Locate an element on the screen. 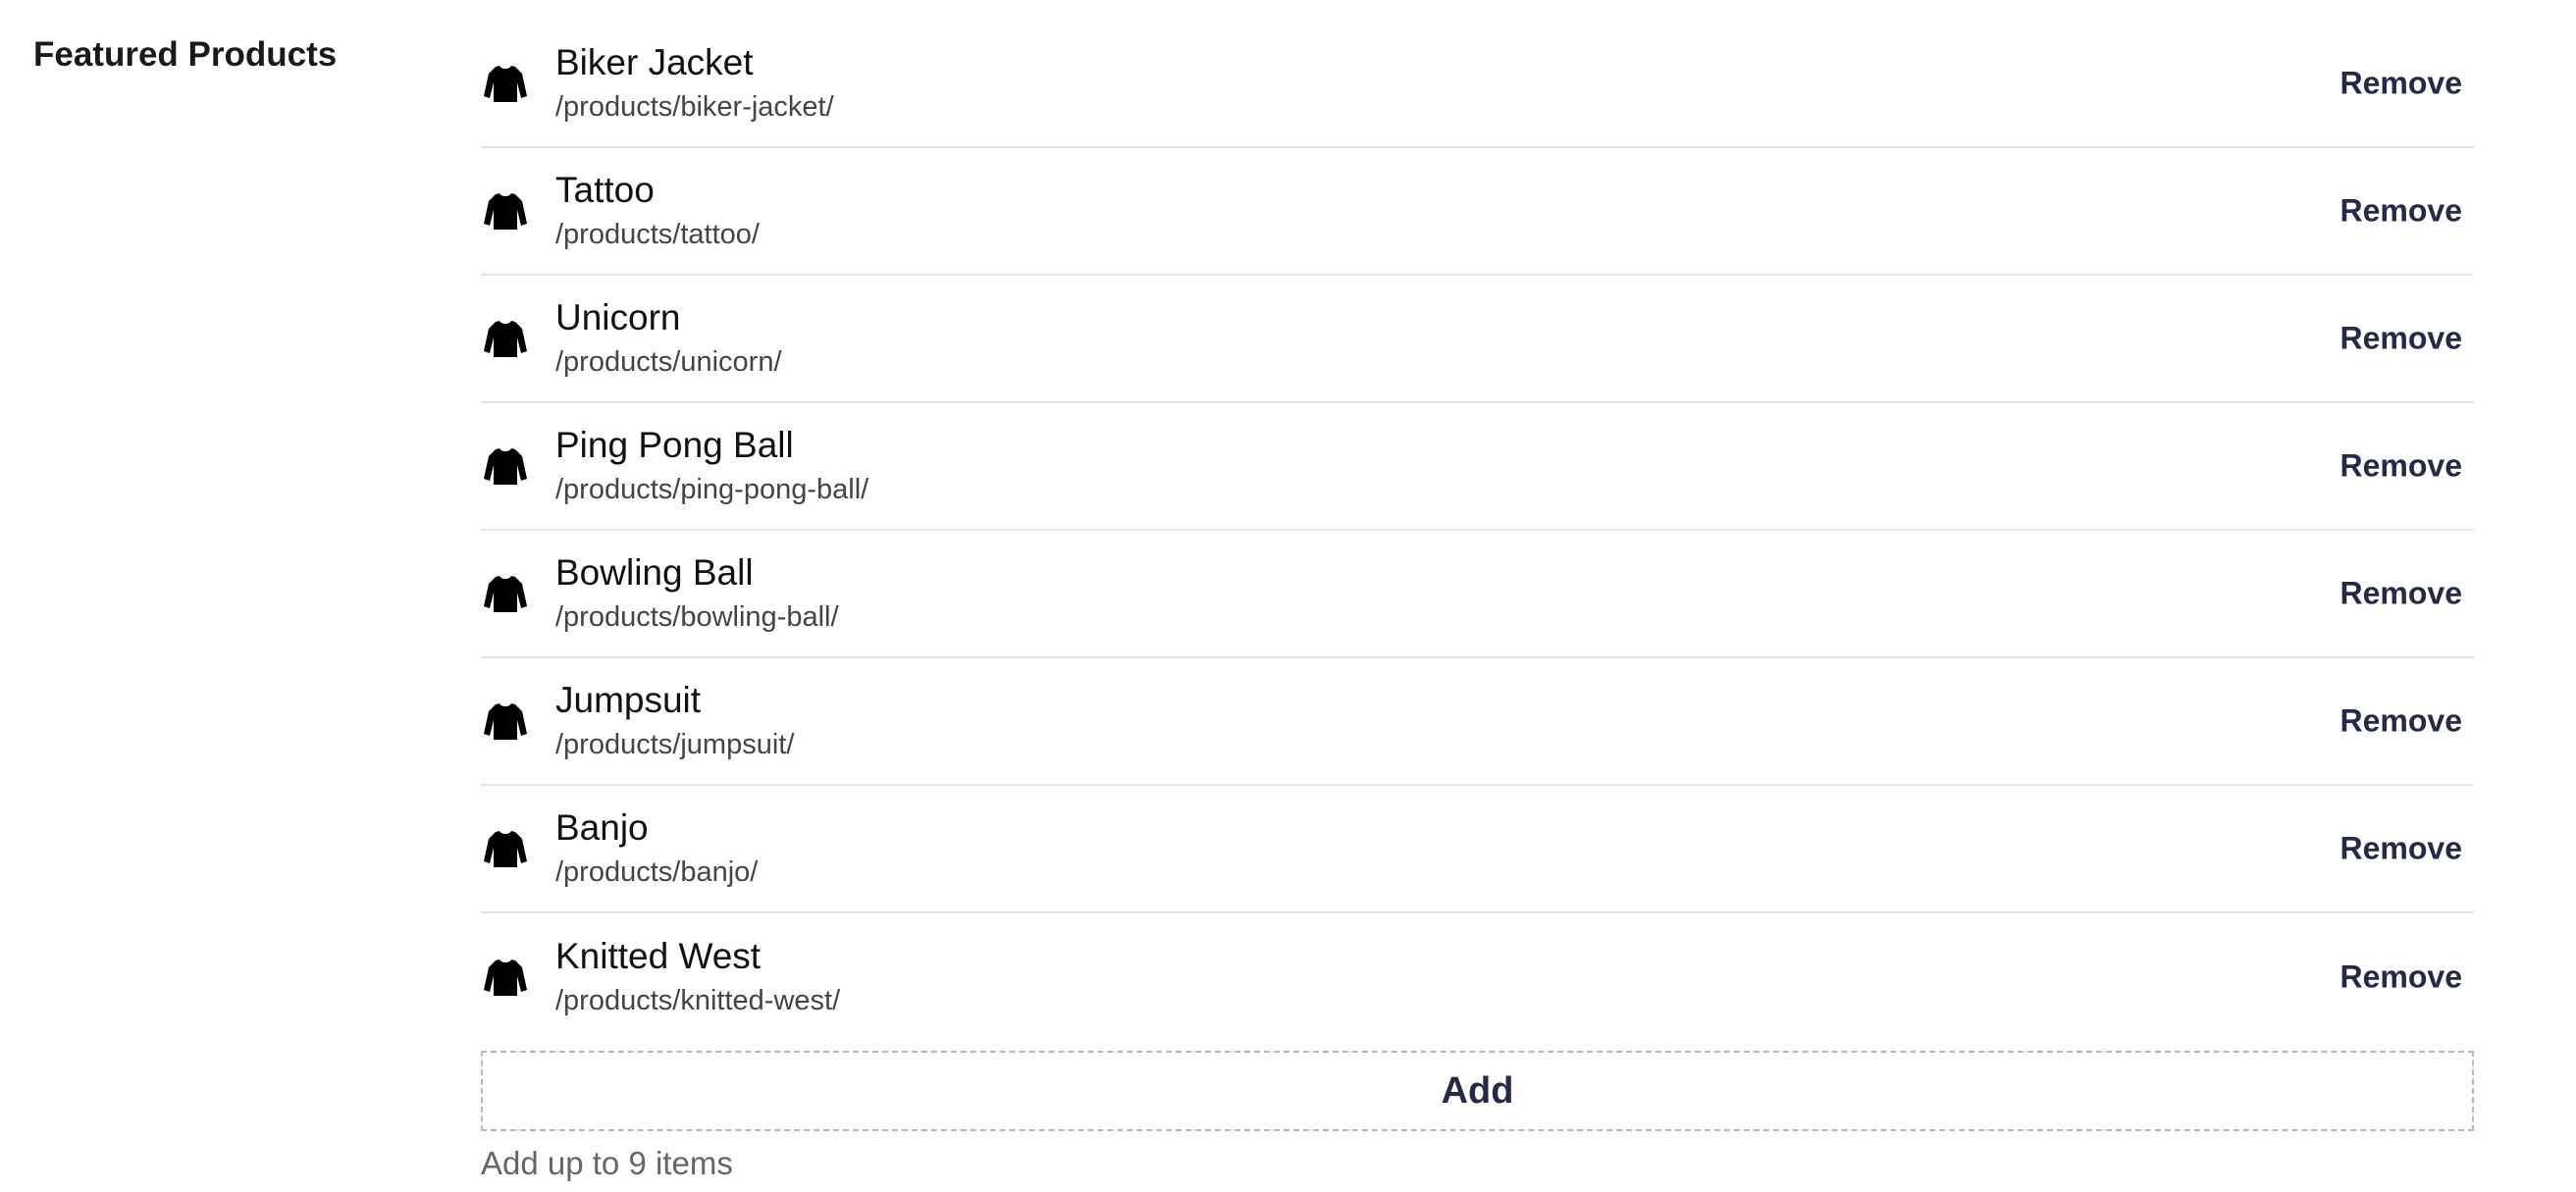 Image resolution: width=2576 pixels, height=1192 pixels. product-text: Unicorn /products/unicorn/ is located at coordinates (1514, 338).